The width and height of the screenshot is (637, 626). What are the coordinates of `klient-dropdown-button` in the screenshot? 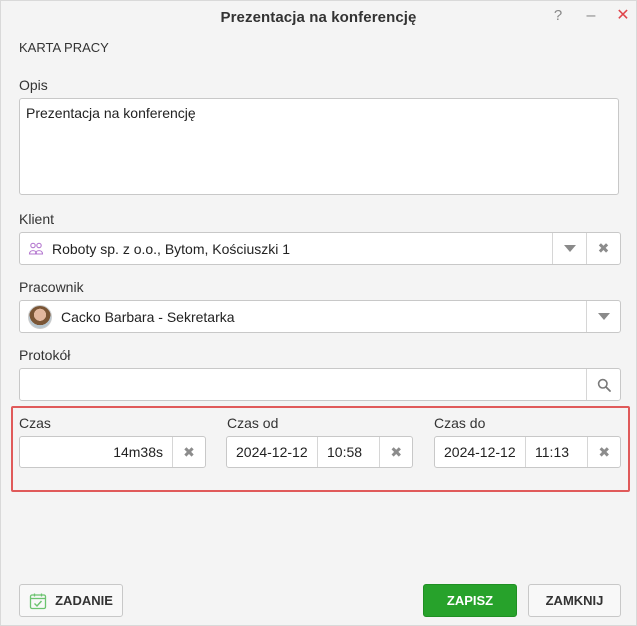 It's located at (569, 248).